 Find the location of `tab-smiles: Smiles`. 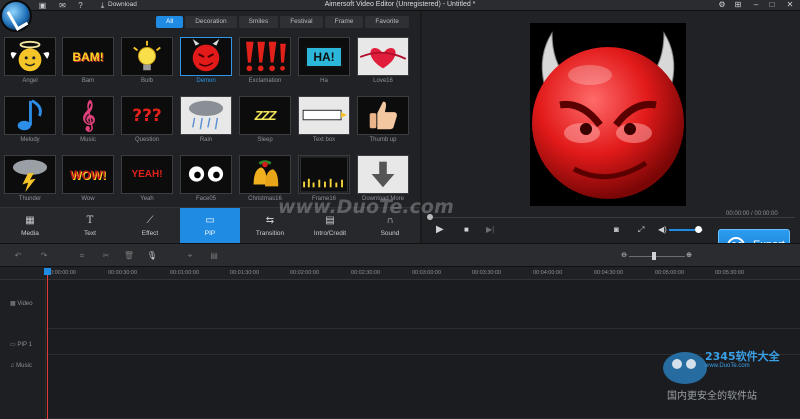

tab-smiles: Smiles is located at coordinates (258, 22).